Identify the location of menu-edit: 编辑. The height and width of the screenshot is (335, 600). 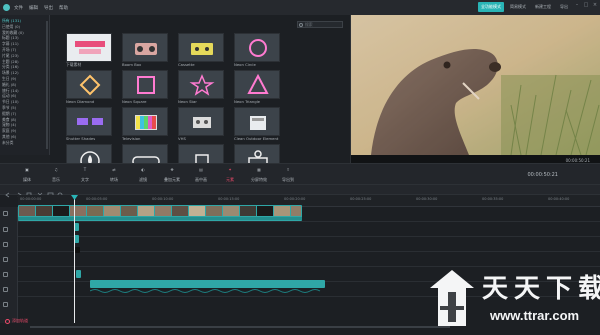
(33, 8).